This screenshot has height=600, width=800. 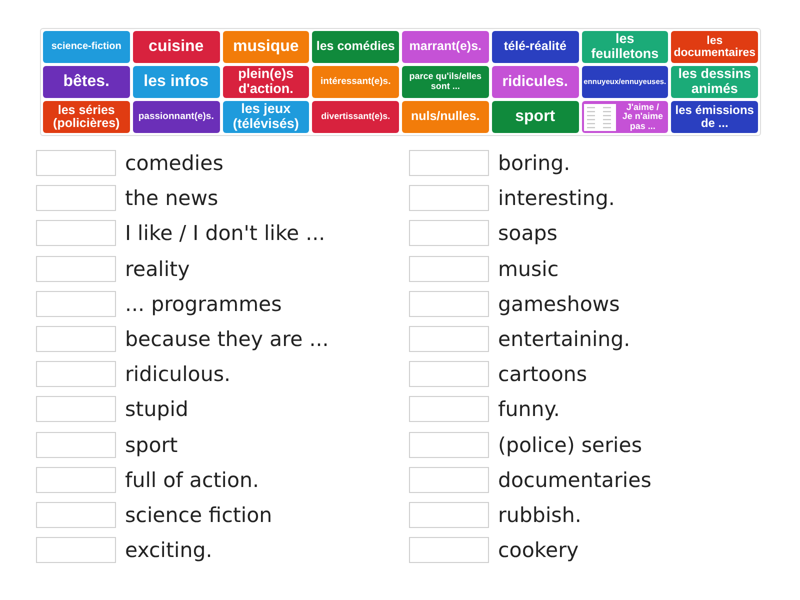 I want to click on match-label: rubbish., so click(x=540, y=514).